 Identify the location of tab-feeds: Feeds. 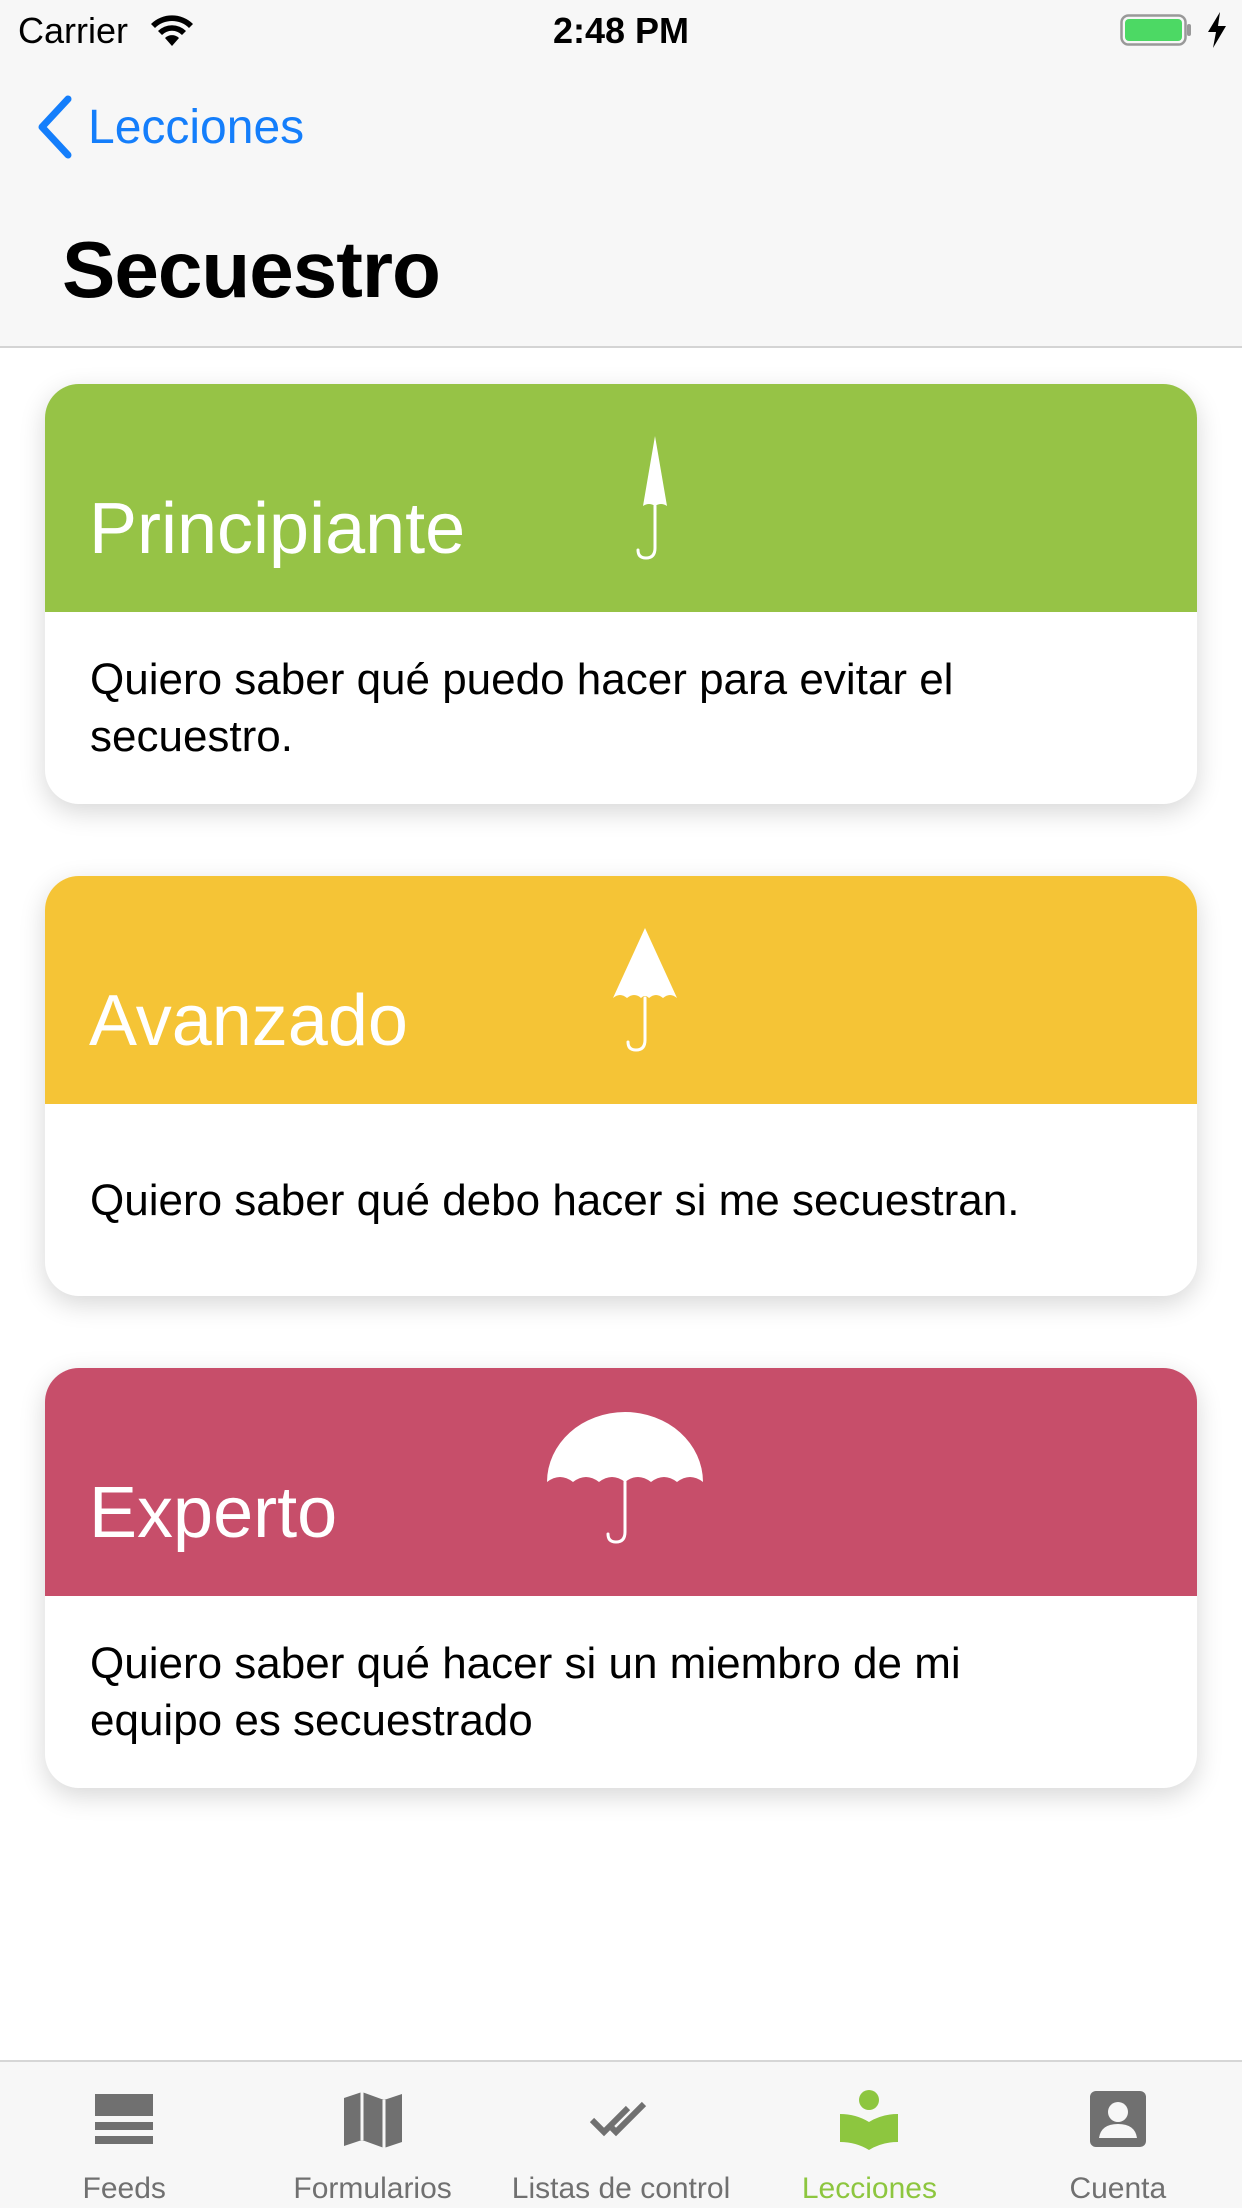
(124, 2135).